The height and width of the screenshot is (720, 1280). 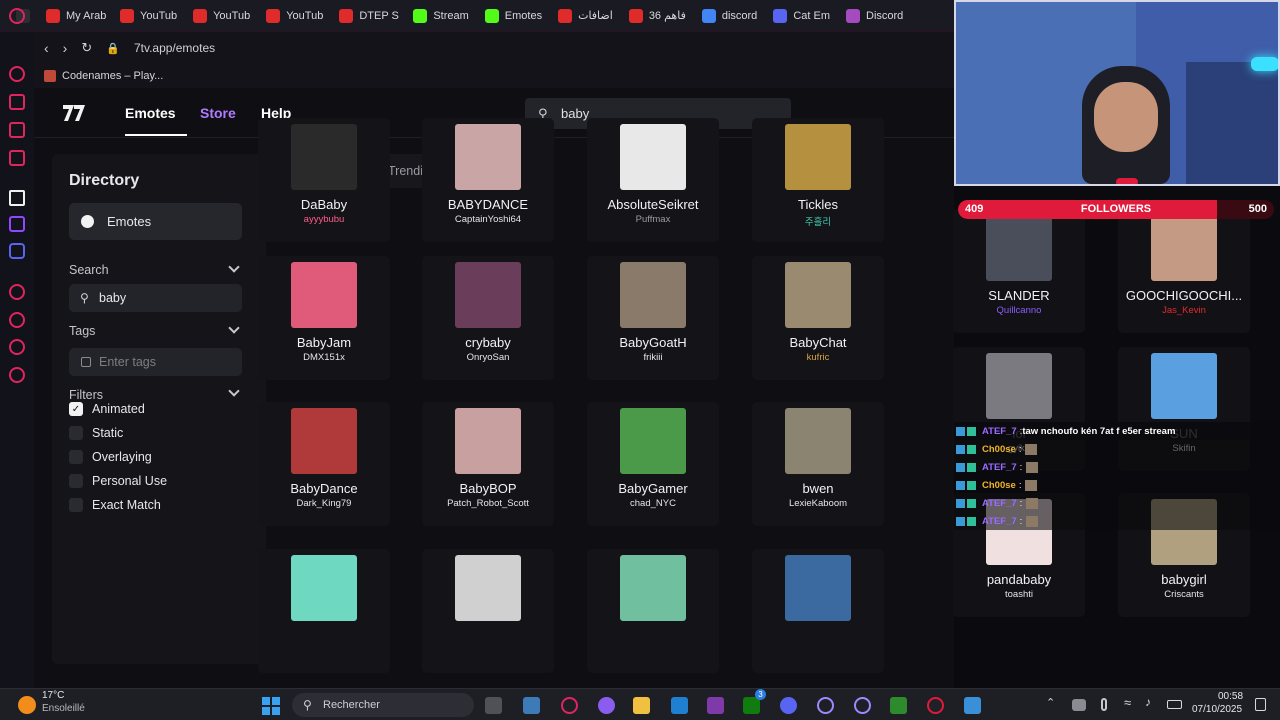 I want to click on filter-option: ✓ Animated, so click(x=107, y=409).